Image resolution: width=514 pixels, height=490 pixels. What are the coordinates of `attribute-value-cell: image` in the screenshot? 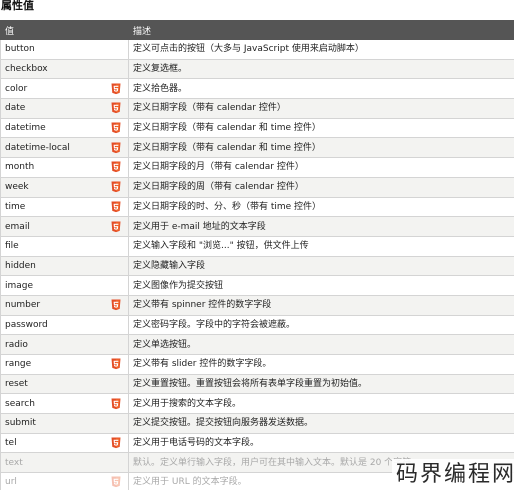 It's located at (64, 285).